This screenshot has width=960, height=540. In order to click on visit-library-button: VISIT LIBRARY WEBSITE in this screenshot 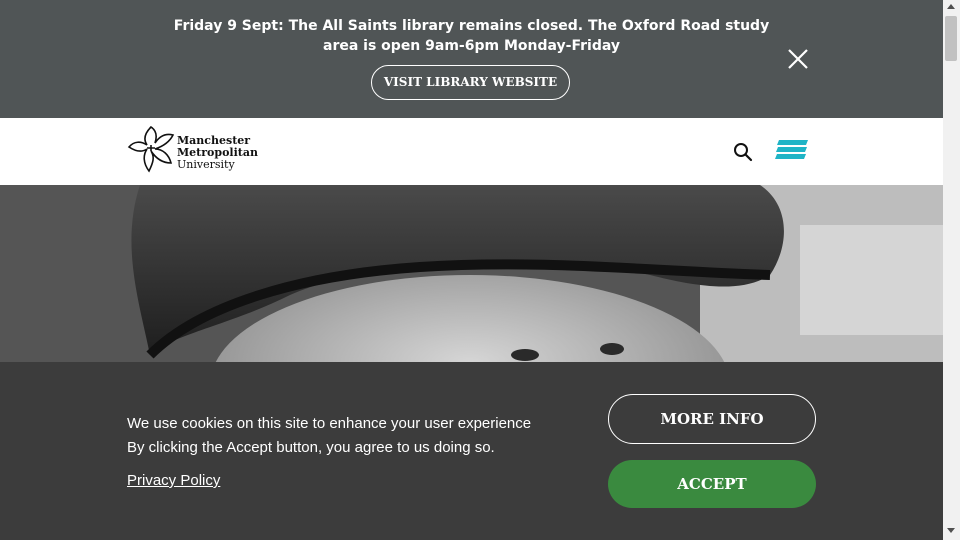, I will do `click(470, 82)`.